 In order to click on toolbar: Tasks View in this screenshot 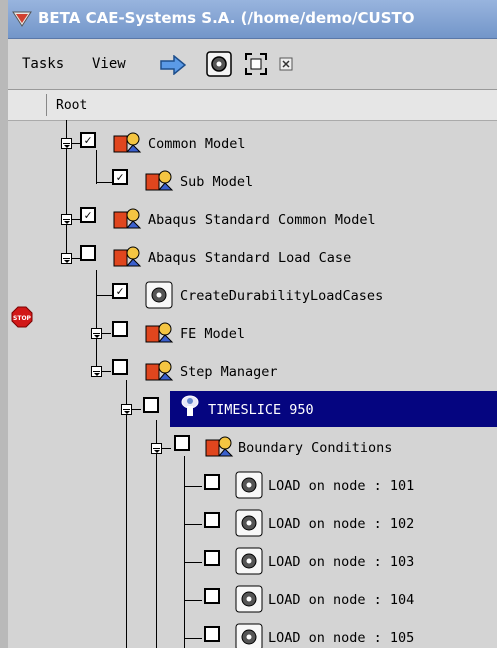, I will do `click(252, 64)`.